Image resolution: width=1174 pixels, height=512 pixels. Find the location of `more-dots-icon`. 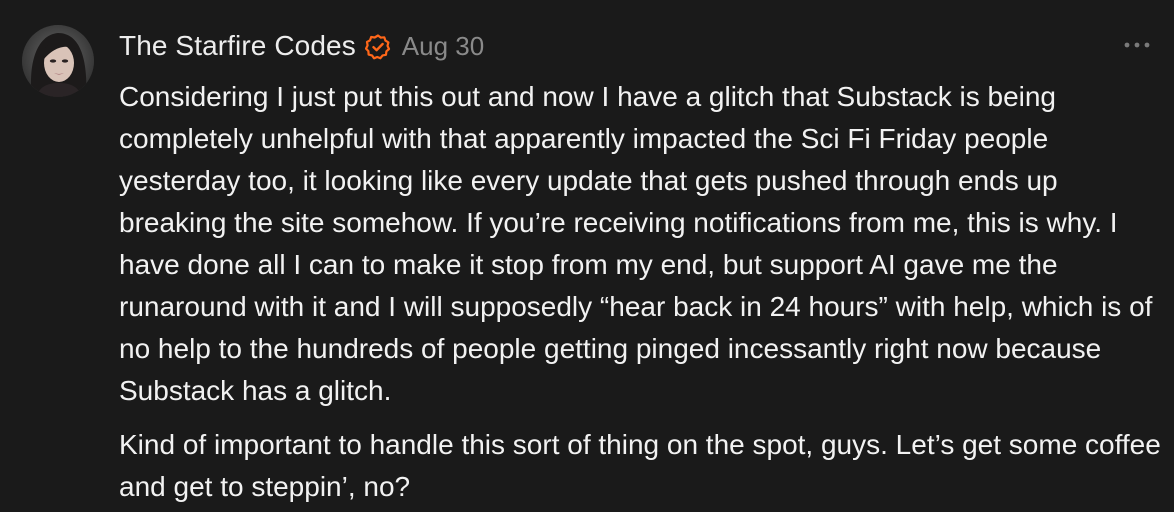

more-dots-icon is located at coordinates (1137, 45).